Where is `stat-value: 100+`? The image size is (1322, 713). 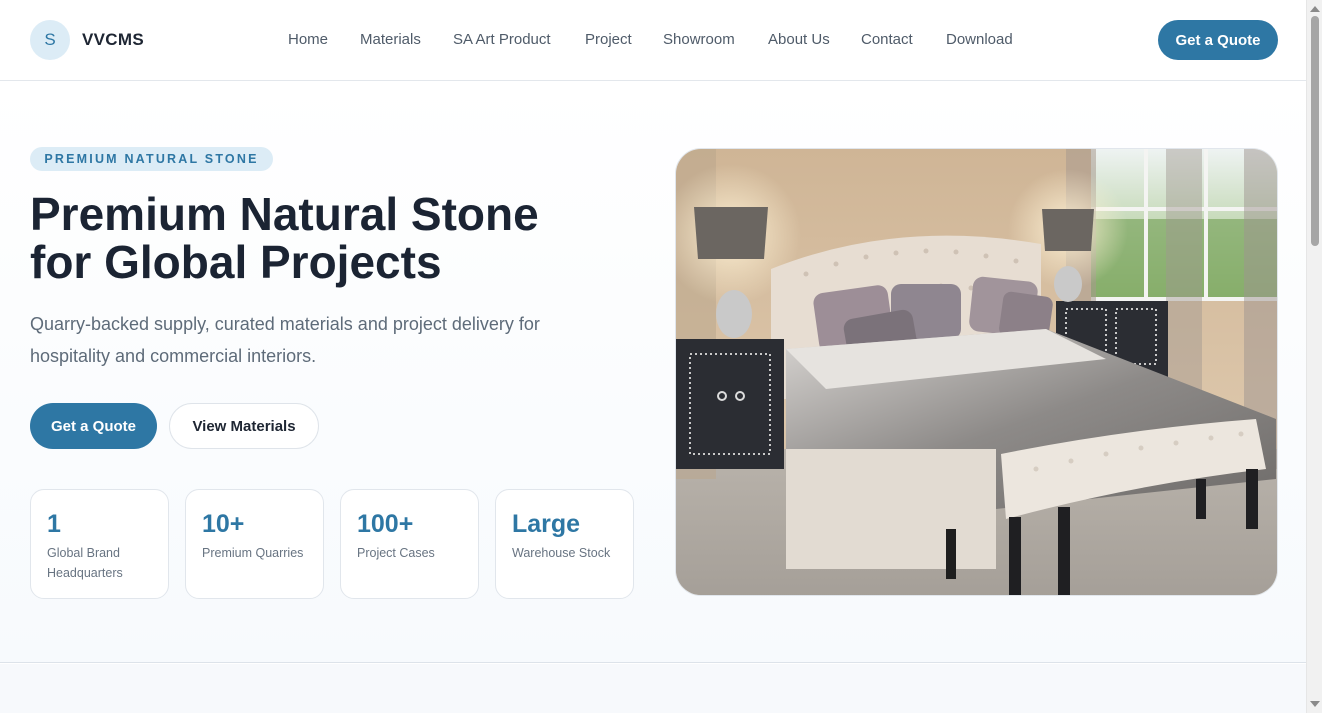
stat-value: 100+ is located at coordinates (385, 524).